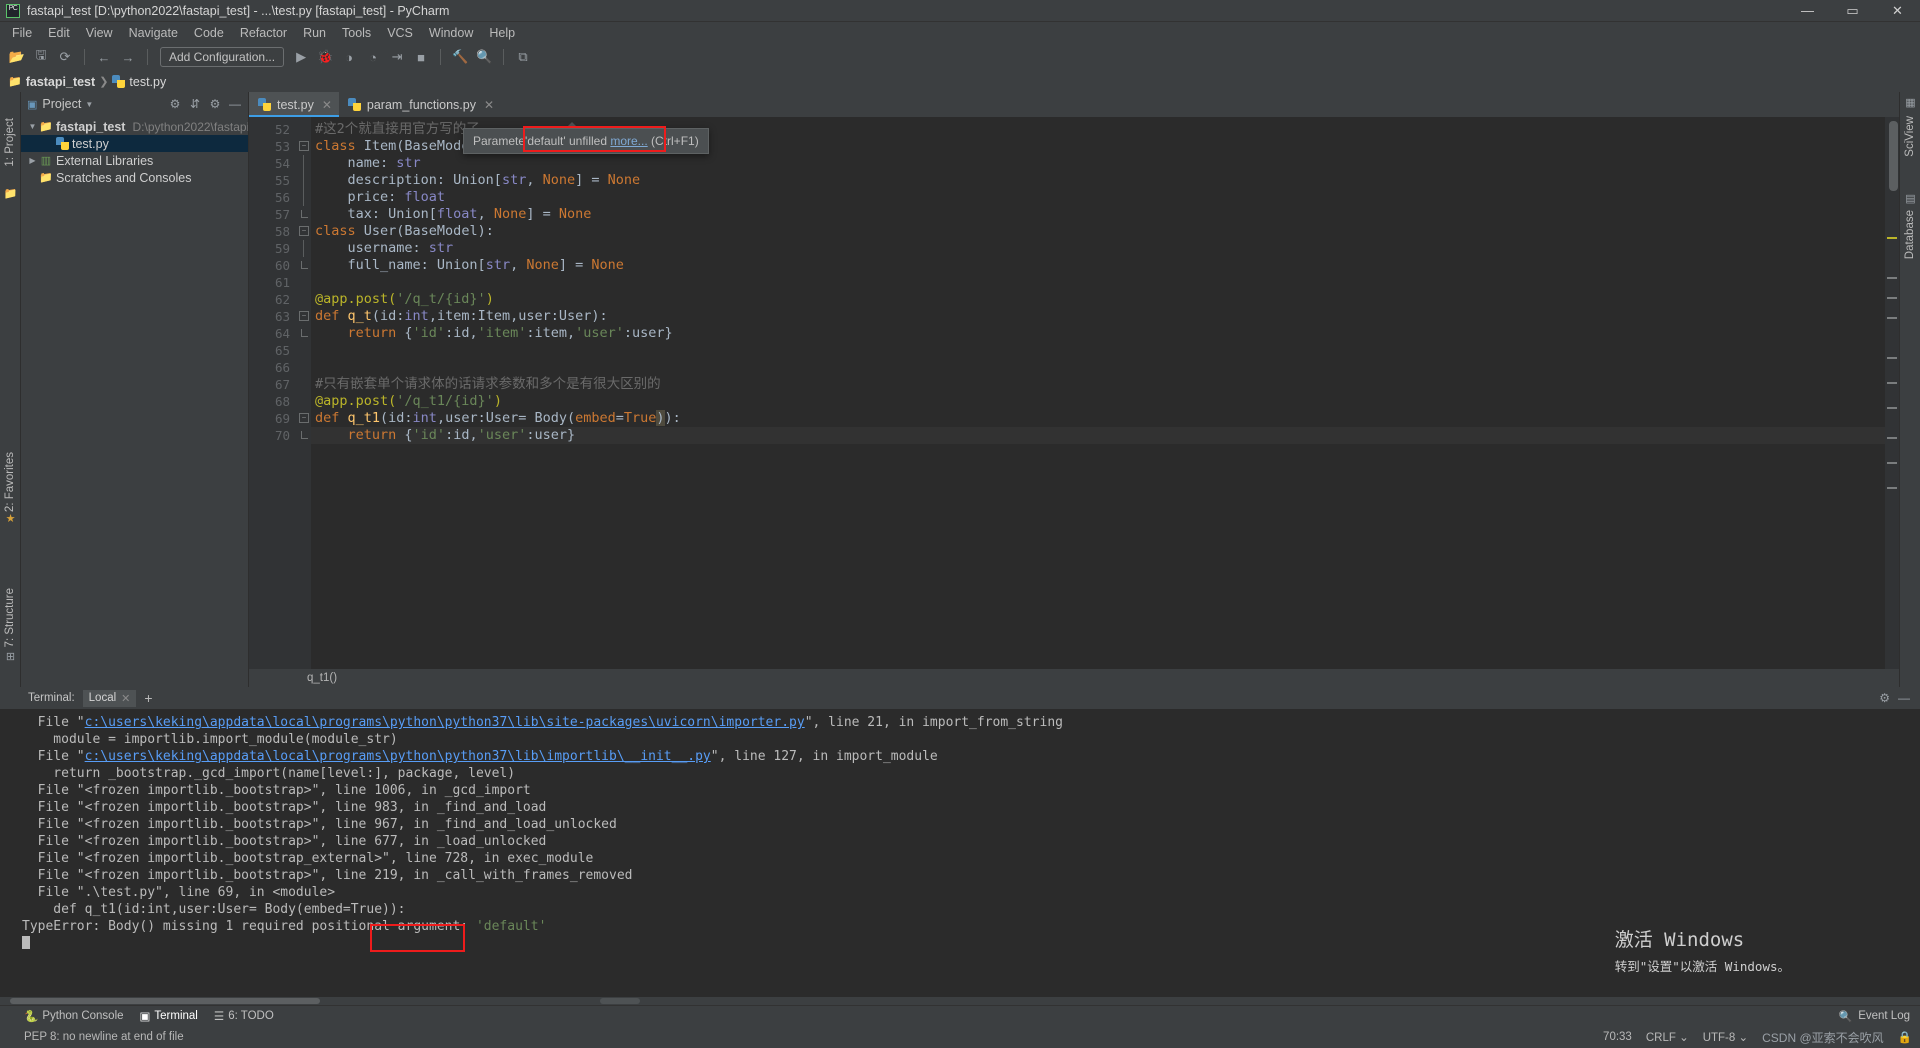  I want to click on run-icon: ▶, so click(301, 57).